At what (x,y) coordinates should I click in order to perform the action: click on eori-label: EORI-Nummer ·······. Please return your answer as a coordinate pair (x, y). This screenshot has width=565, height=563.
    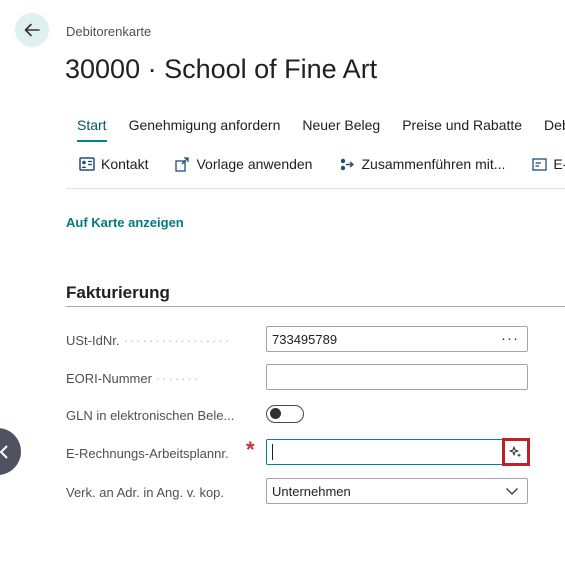
    Looking at the image, I should click on (133, 378).